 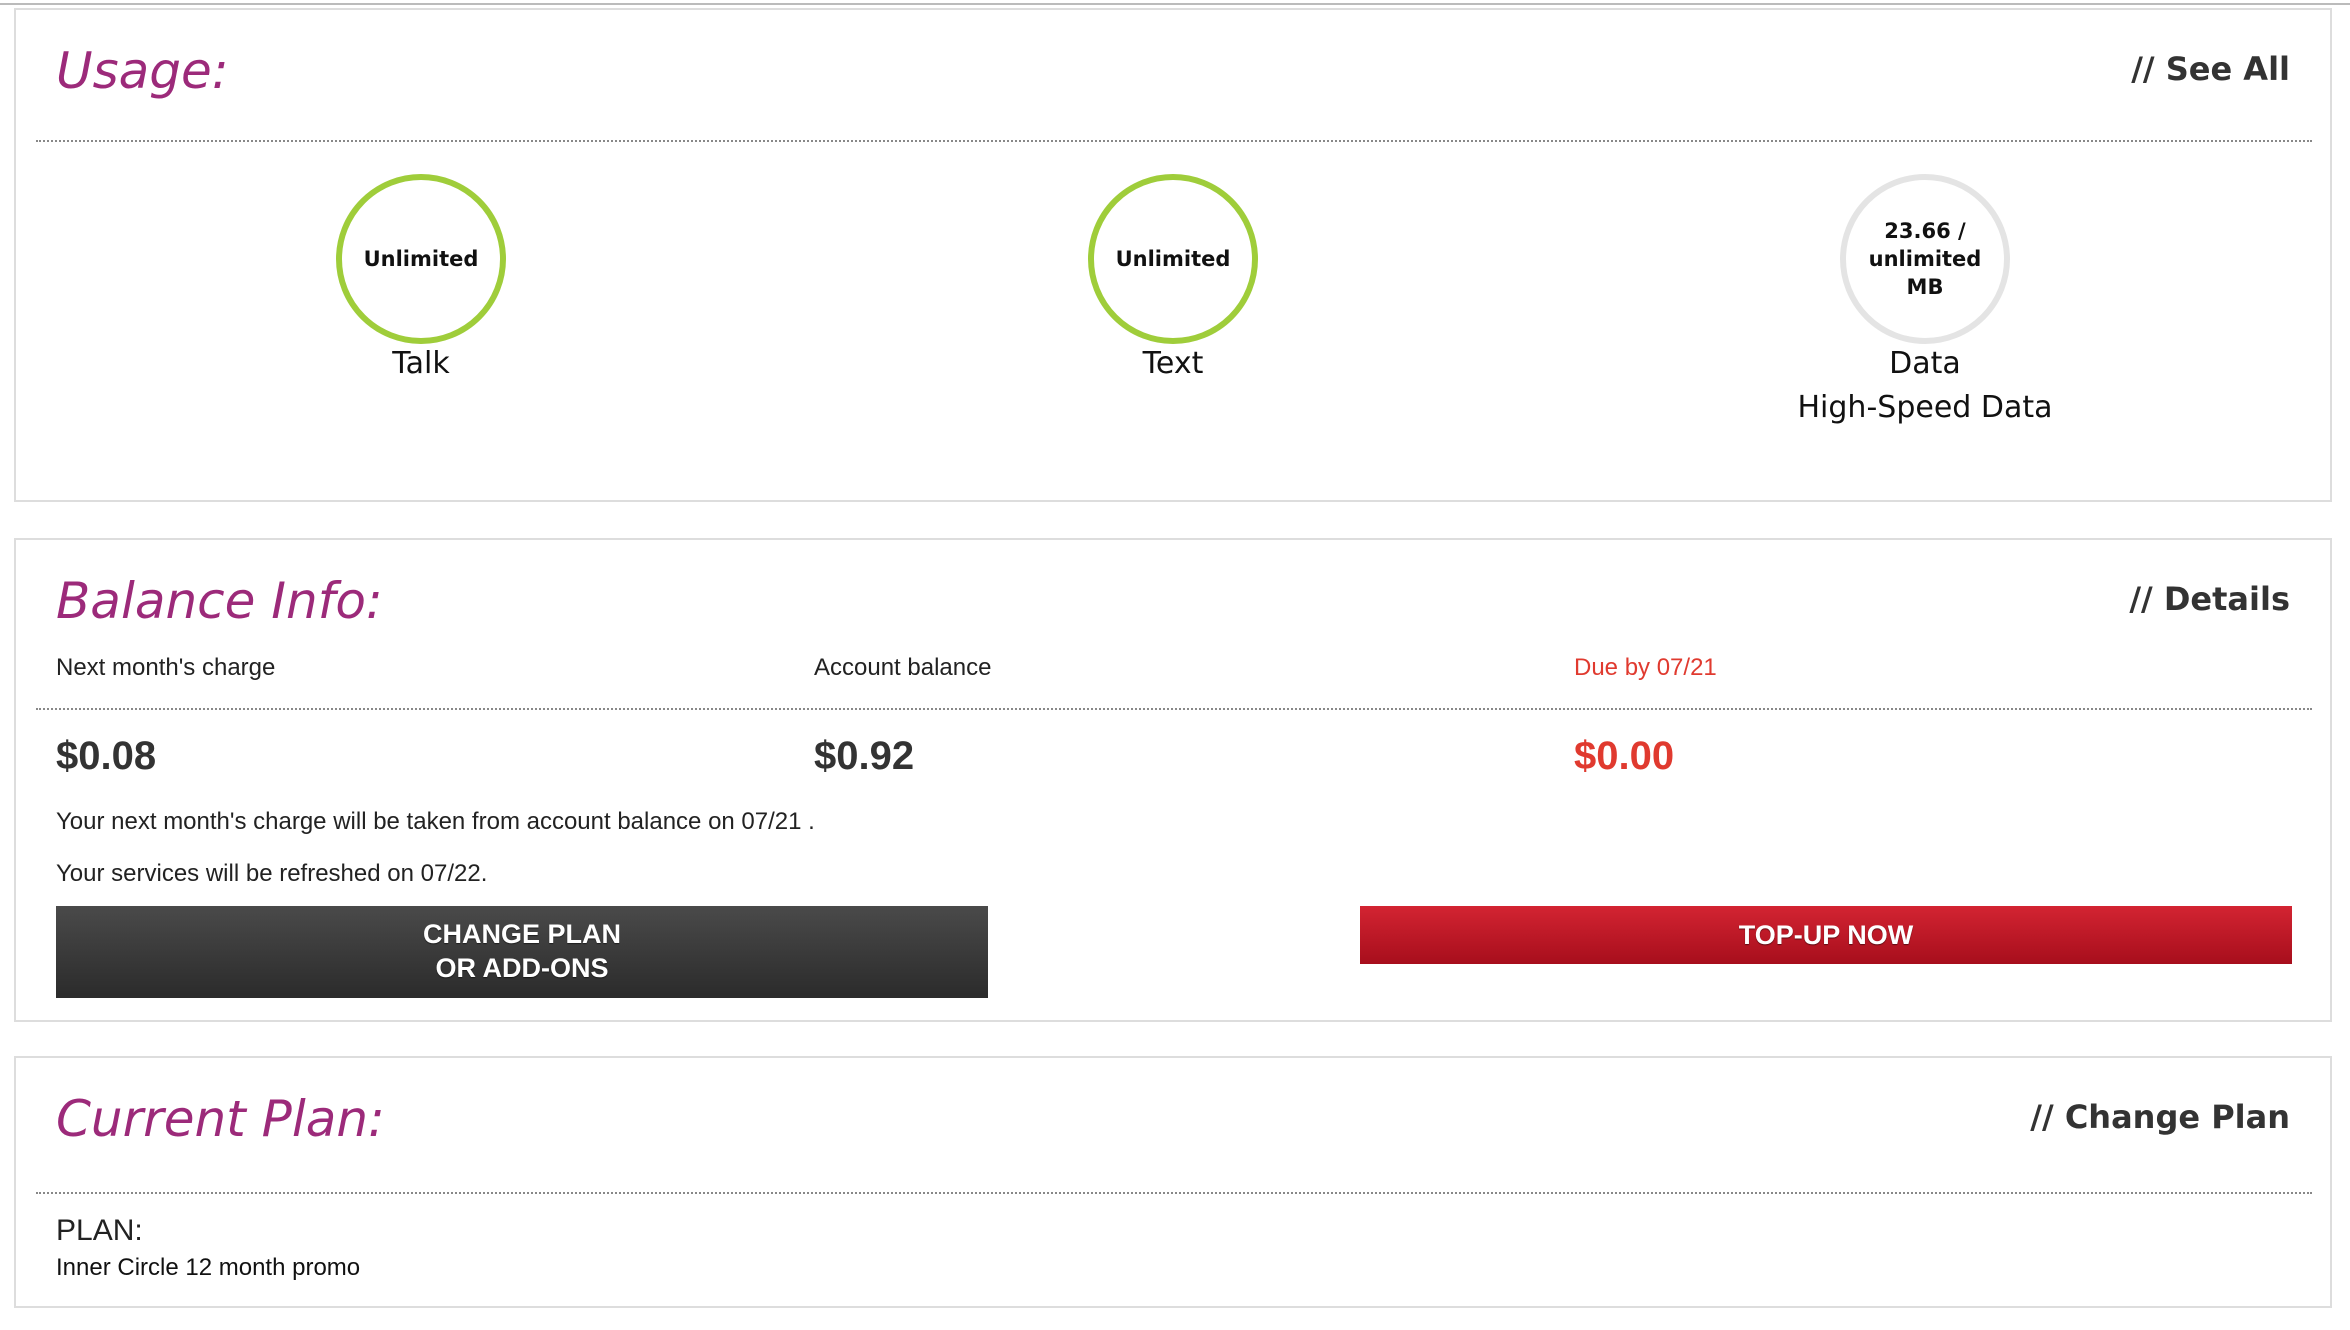 I want to click on plan-name: Inner Circle 12 month promo, so click(x=208, y=1267).